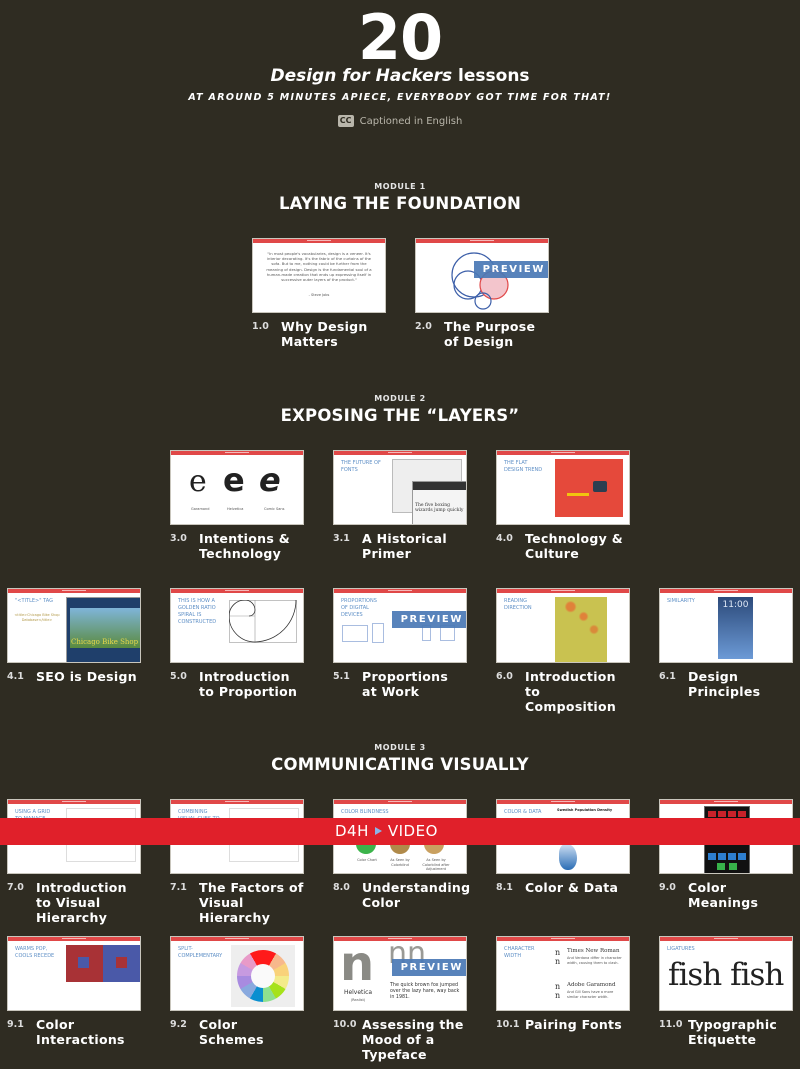  Describe the element at coordinates (573, 1024) in the screenshot. I see `lesson-title: Pairing Fonts` at that location.